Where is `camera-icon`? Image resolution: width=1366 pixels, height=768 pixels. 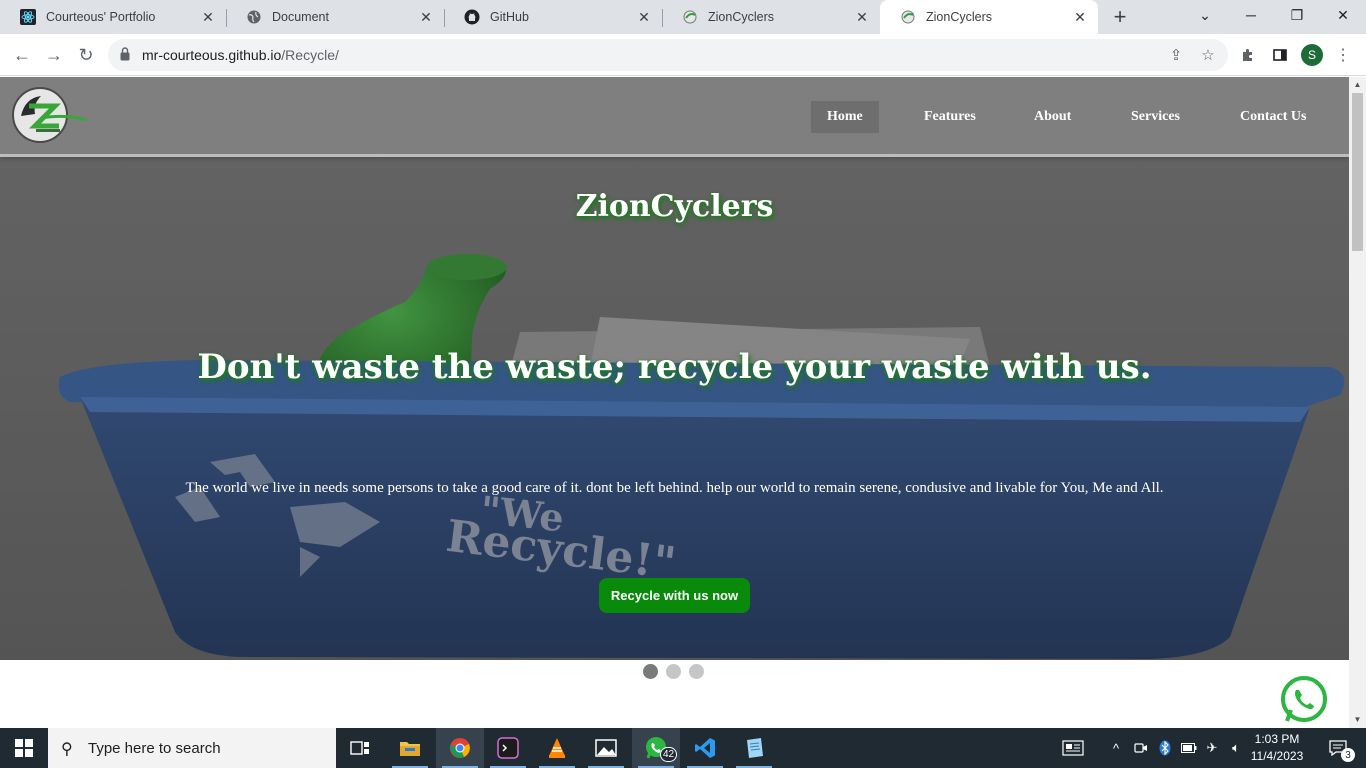
camera-icon is located at coordinates (1141, 748).